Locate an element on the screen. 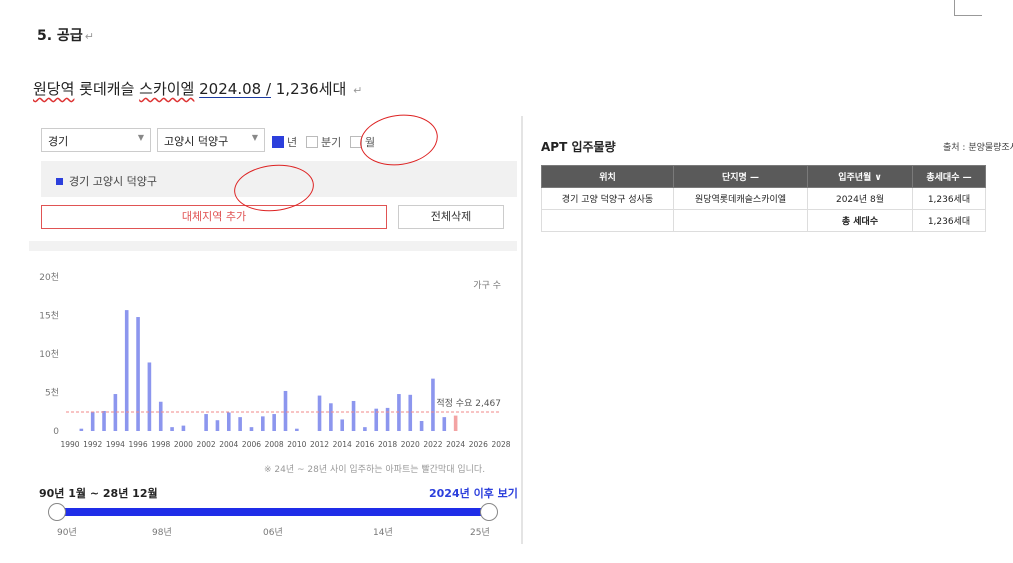 This screenshot has width=1013, height=563. period-year-checkbox: 년 is located at coordinates (284, 142).